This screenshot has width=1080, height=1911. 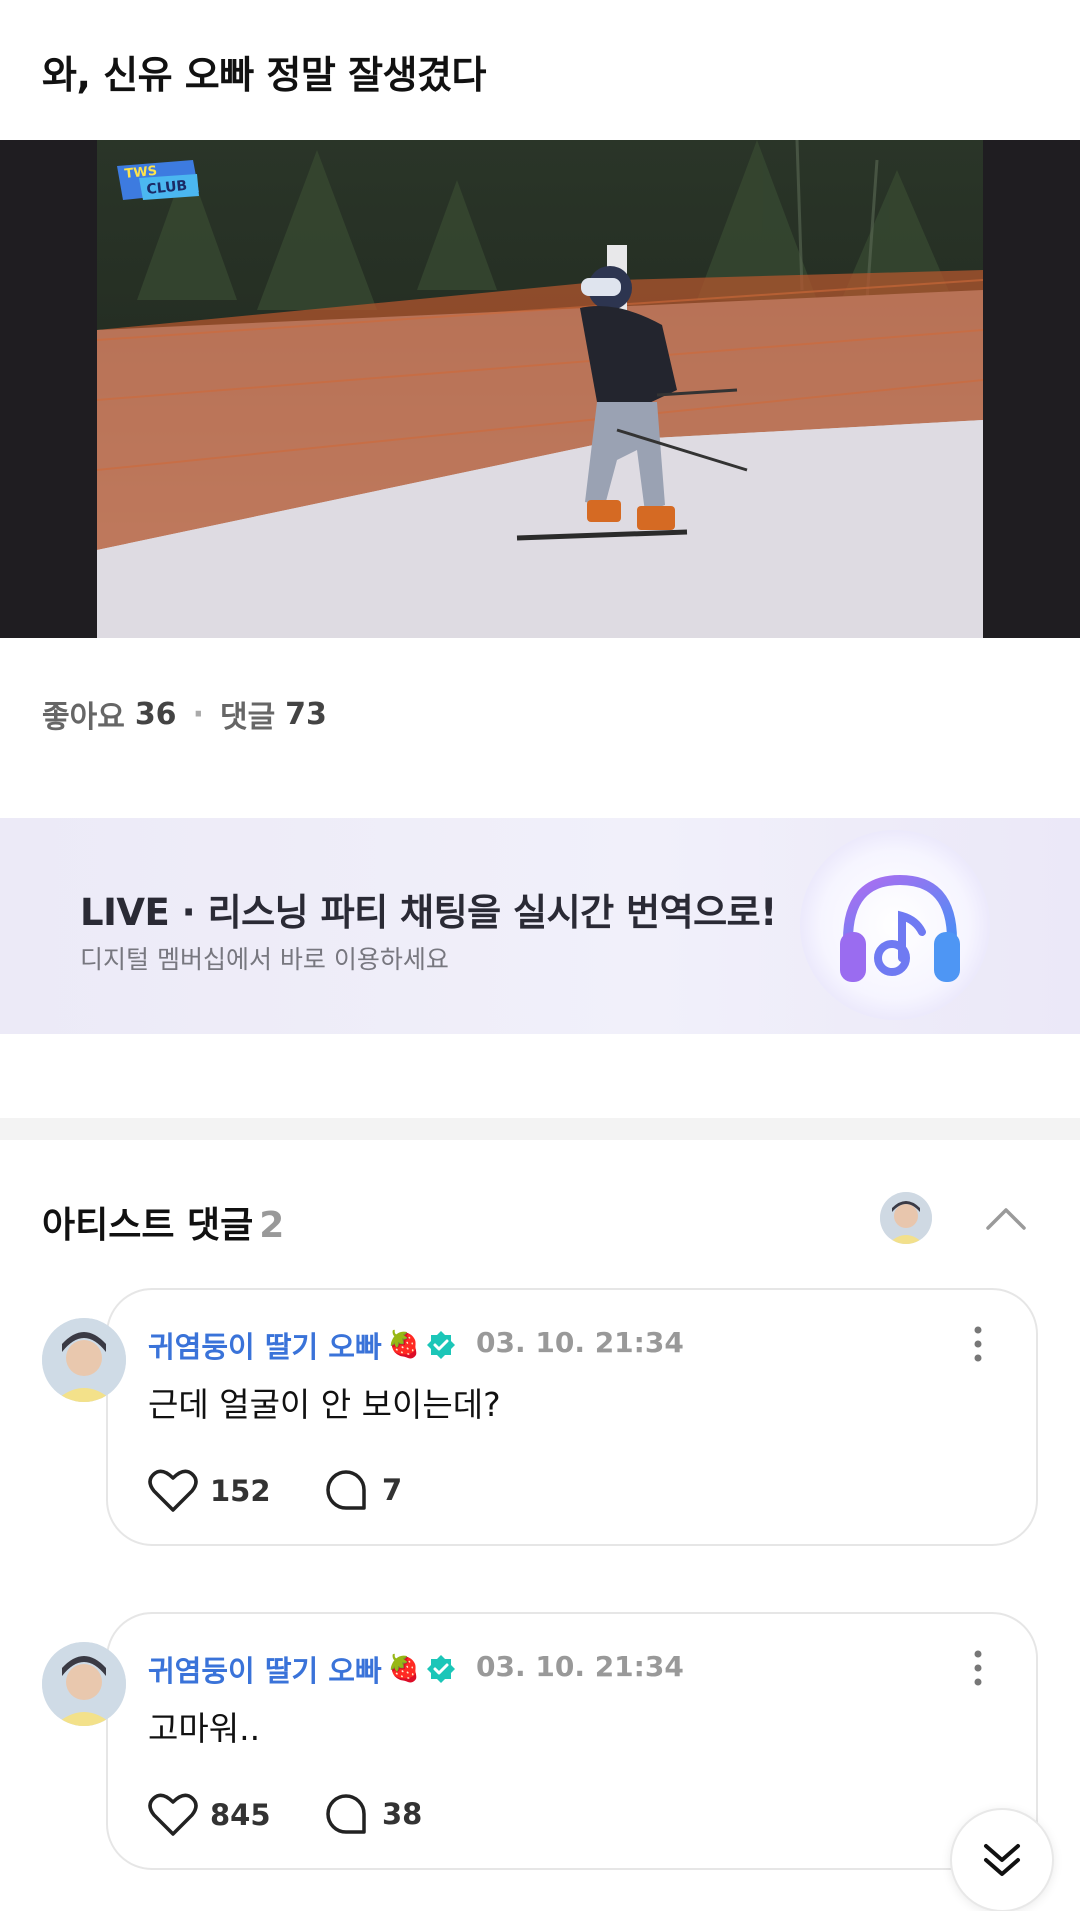 What do you see at coordinates (428, 912) in the screenshot?
I see `banner-title: LIVE · 리스닝 파티 채팅을 실시간 번역으로!` at bounding box center [428, 912].